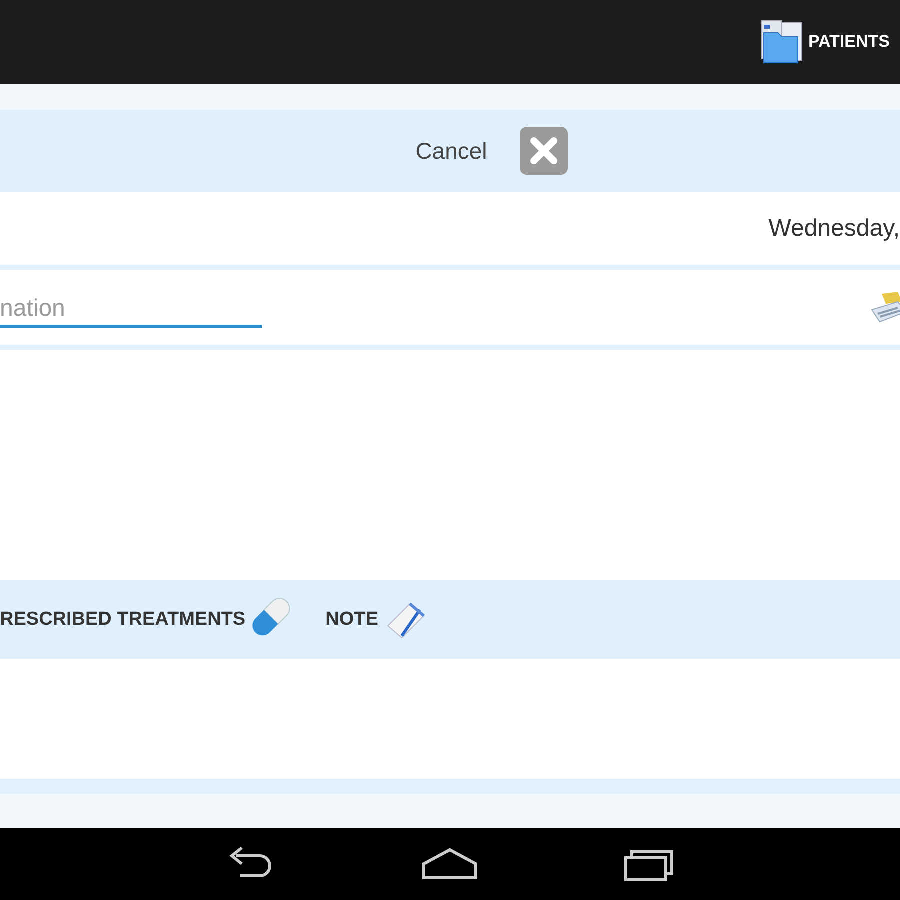  Describe the element at coordinates (149, 620) in the screenshot. I see `tab: RESCRIBED TREATMENTS` at that location.